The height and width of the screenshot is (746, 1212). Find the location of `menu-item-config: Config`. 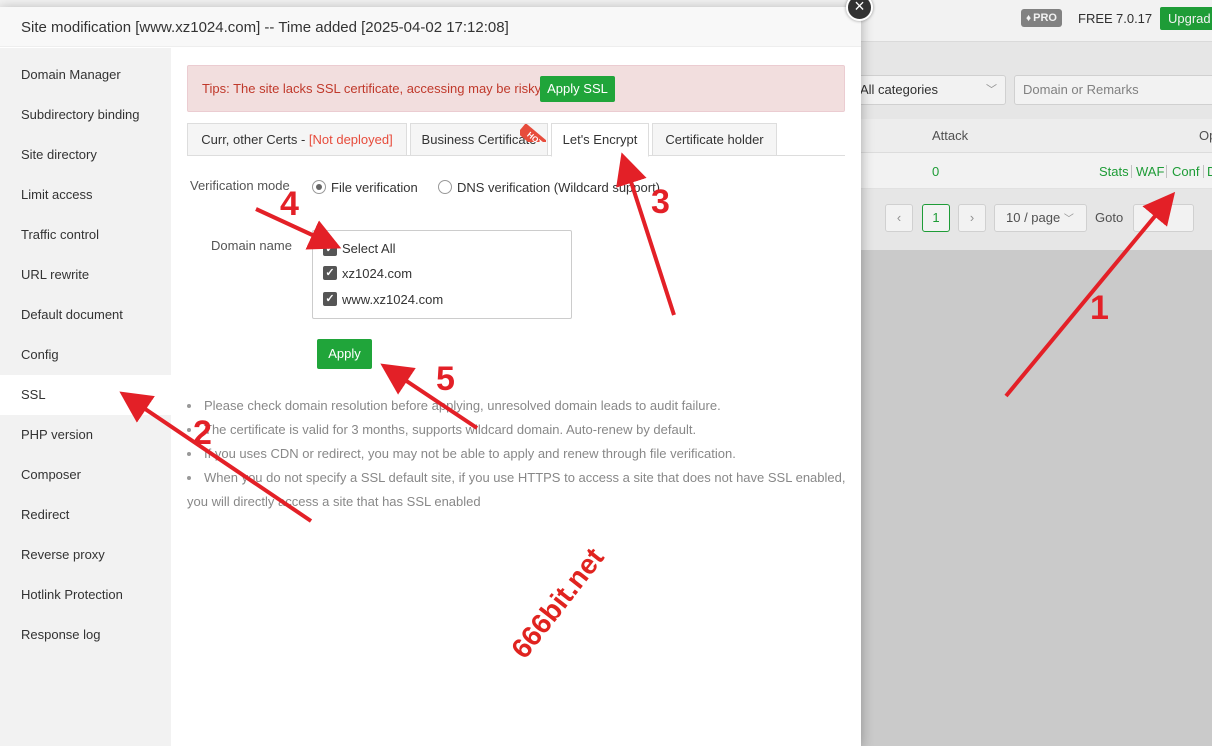

menu-item-config: Config is located at coordinates (85, 355).